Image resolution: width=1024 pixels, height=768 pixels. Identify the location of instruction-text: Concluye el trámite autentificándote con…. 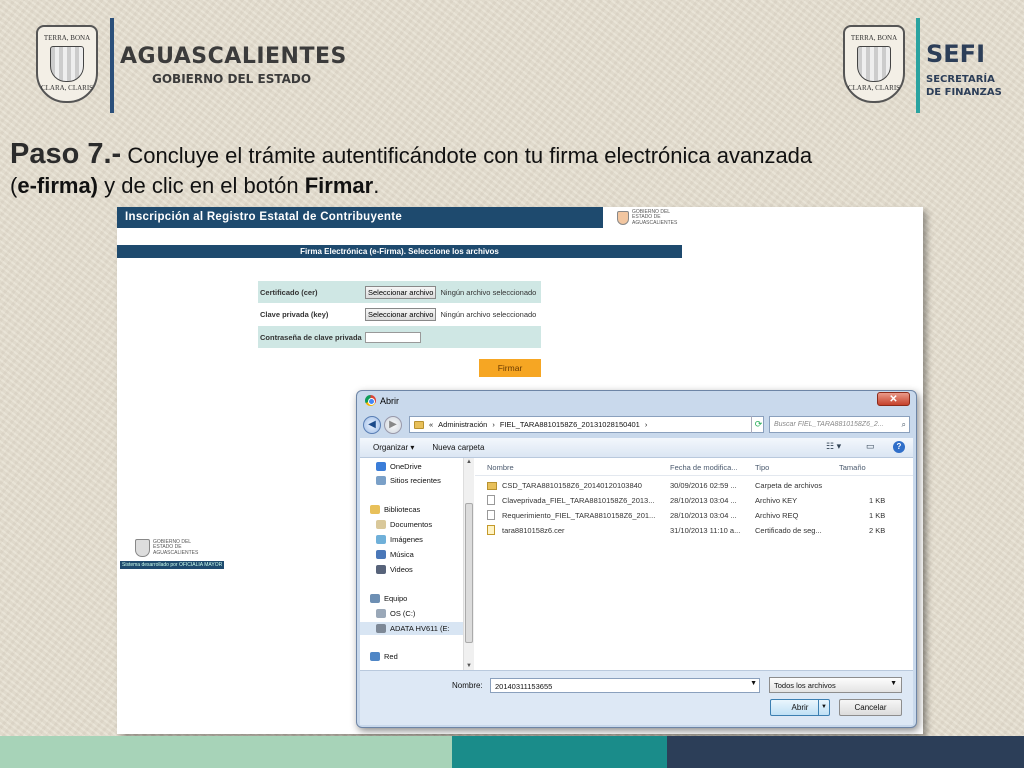
(467, 155).